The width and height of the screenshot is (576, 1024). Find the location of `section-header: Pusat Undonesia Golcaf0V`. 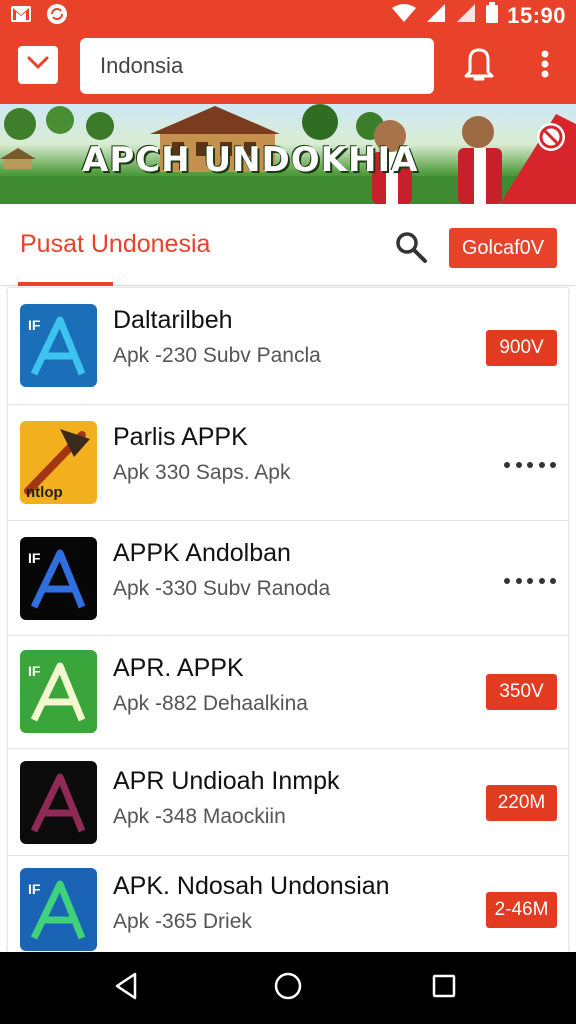

section-header: Pusat Undonesia Golcaf0V is located at coordinates (288, 245).